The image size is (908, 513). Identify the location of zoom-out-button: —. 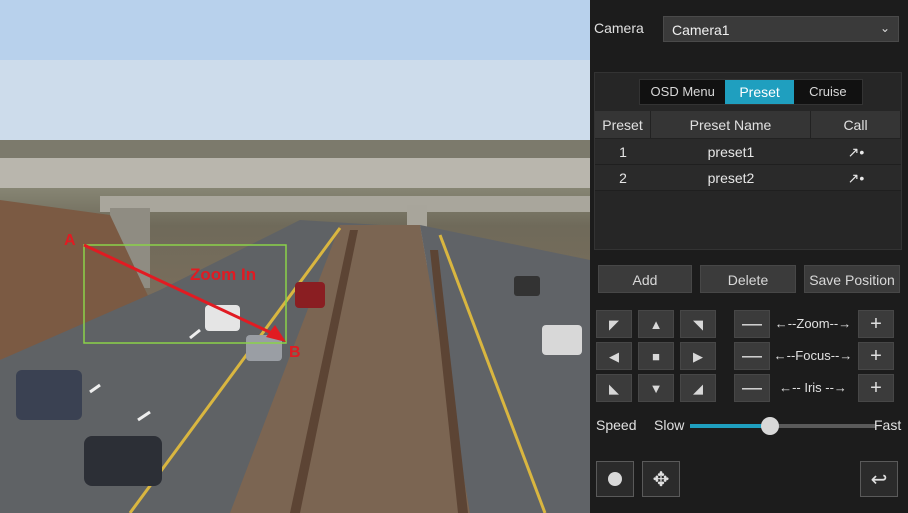
(752, 324).